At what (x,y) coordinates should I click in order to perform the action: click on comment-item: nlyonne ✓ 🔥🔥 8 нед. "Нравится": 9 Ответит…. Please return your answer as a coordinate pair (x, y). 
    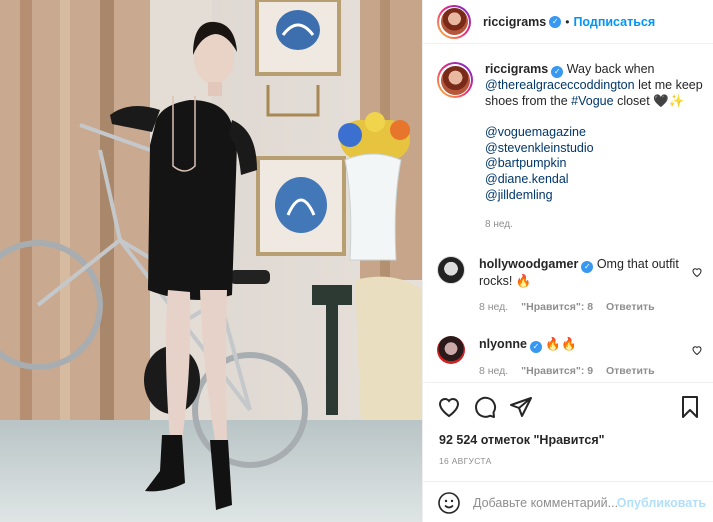
    Looking at the image, I should click on (572, 357).